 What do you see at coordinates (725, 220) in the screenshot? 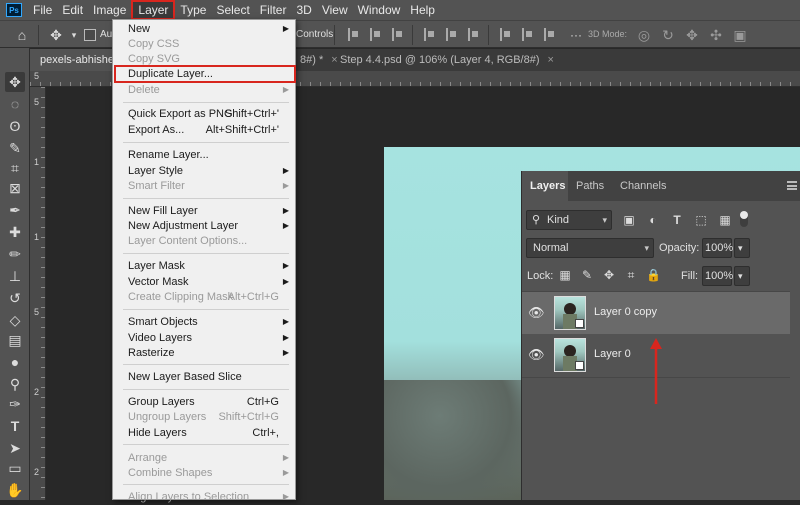
I see `smart-object-filter-icon: ▦` at bounding box center [725, 220].